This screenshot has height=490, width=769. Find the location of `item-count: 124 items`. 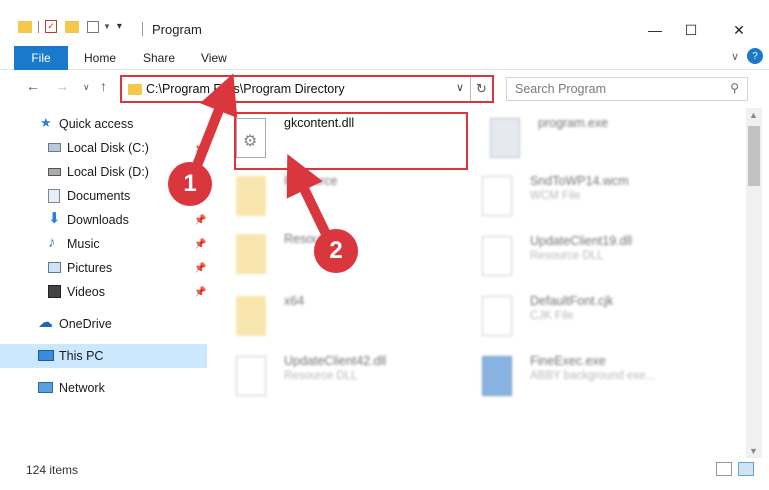

item-count: 124 items is located at coordinates (52, 470).